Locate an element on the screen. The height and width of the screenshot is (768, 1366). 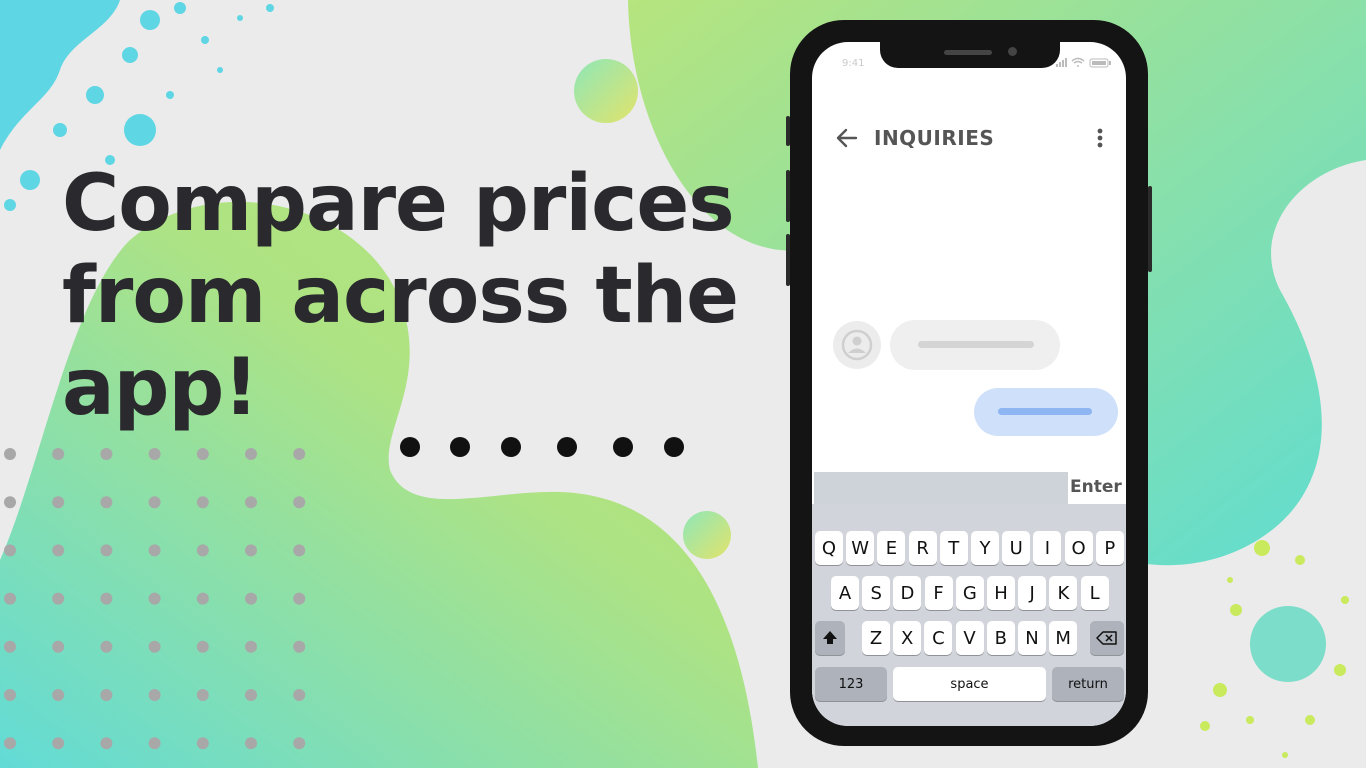
avatar is located at coordinates (857, 345).